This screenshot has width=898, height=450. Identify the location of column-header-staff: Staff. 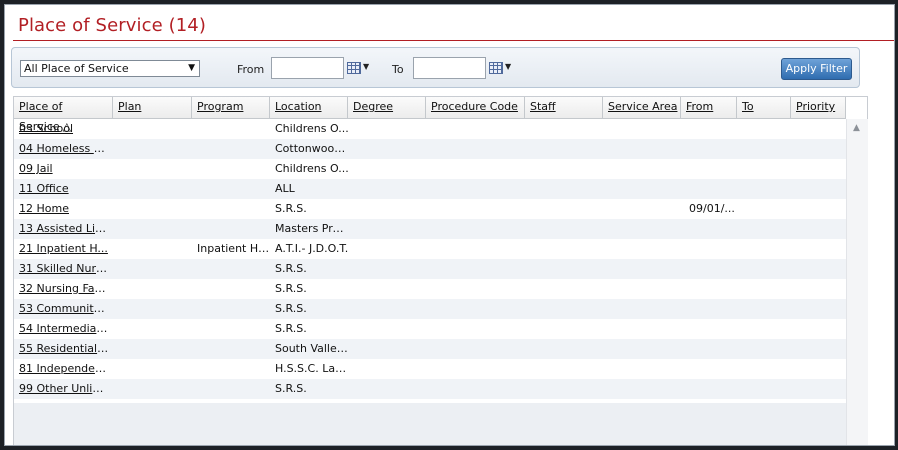
(564, 107).